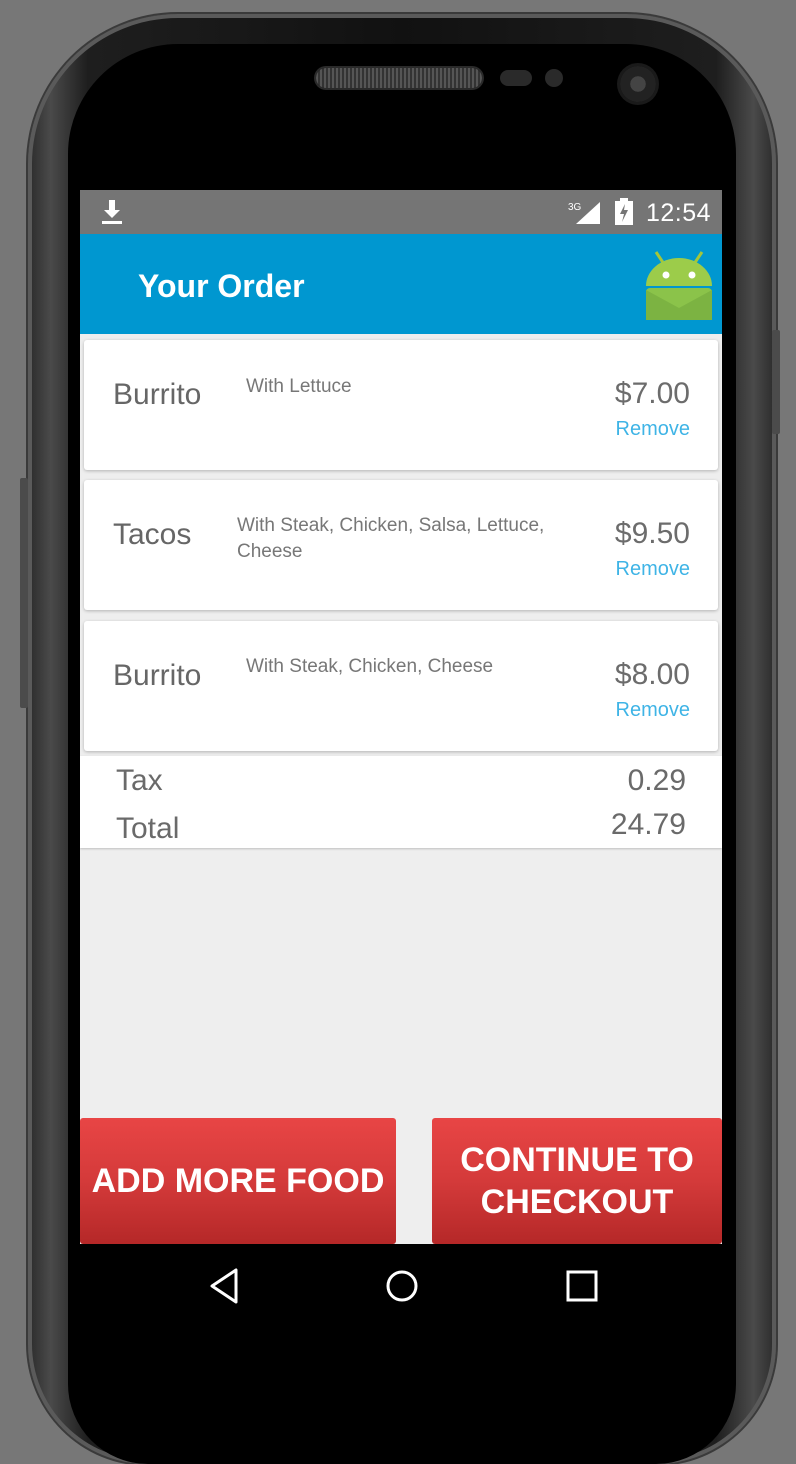 The image size is (796, 1464). I want to click on volume-button, so click(24, 593).